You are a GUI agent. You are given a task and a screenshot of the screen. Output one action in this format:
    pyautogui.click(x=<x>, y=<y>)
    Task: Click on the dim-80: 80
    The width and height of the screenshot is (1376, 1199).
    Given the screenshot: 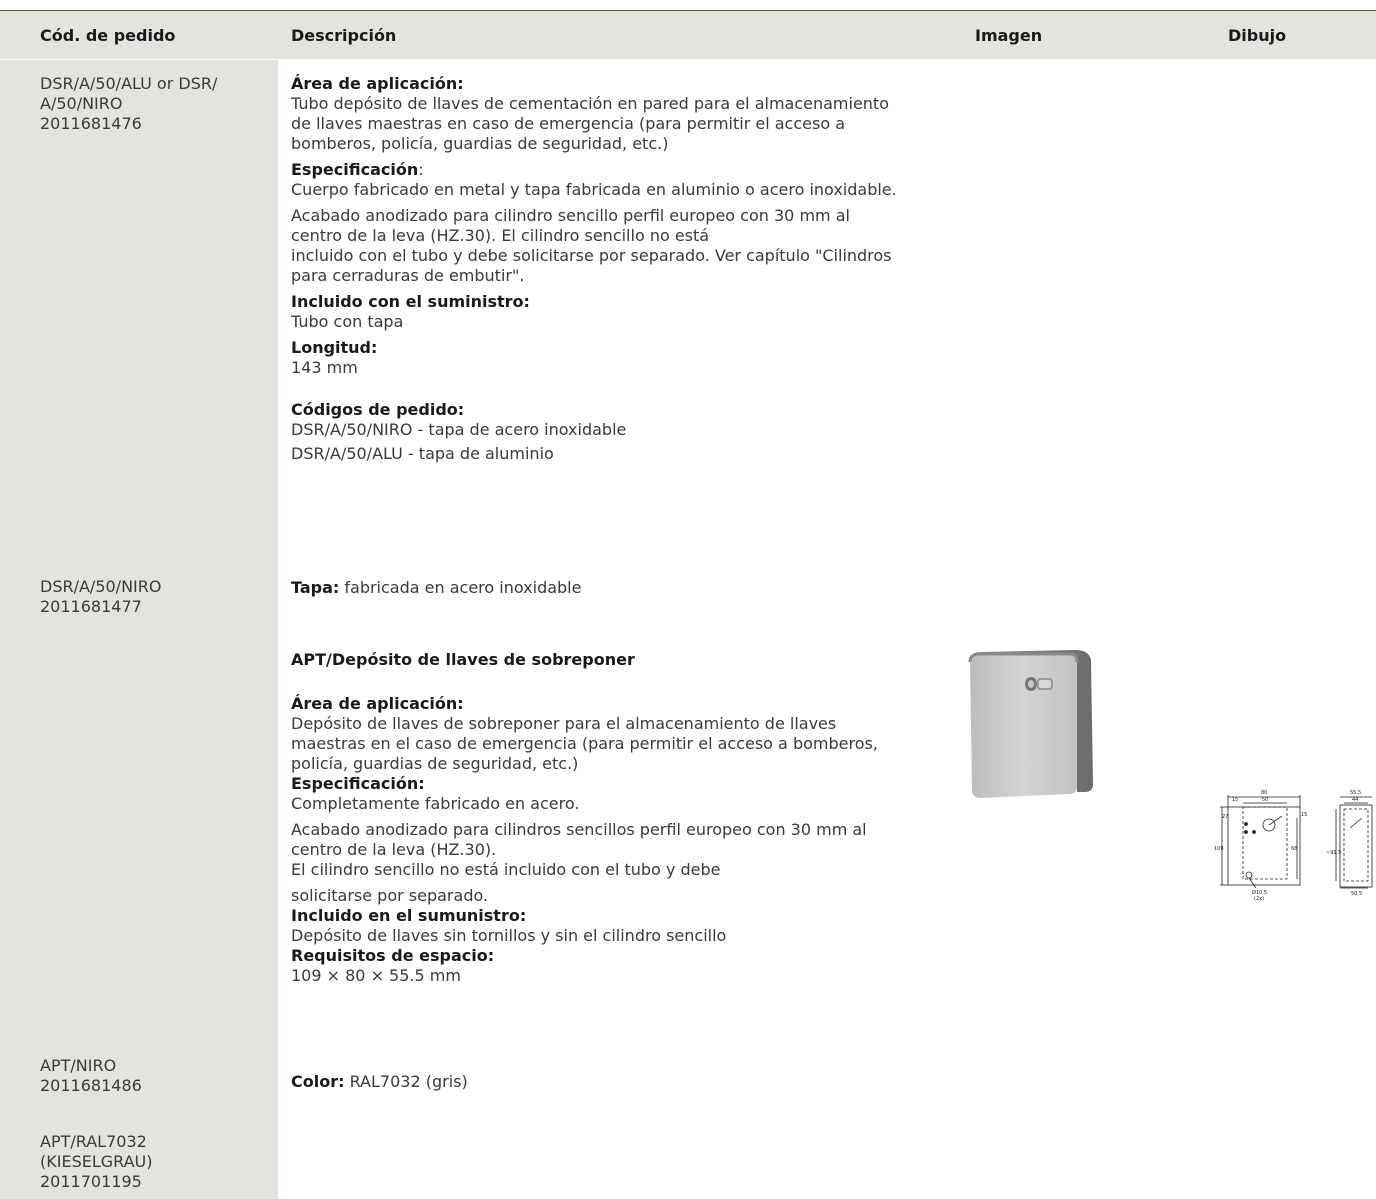 What is the action you would take?
    pyautogui.click(x=1264, y=793)
    